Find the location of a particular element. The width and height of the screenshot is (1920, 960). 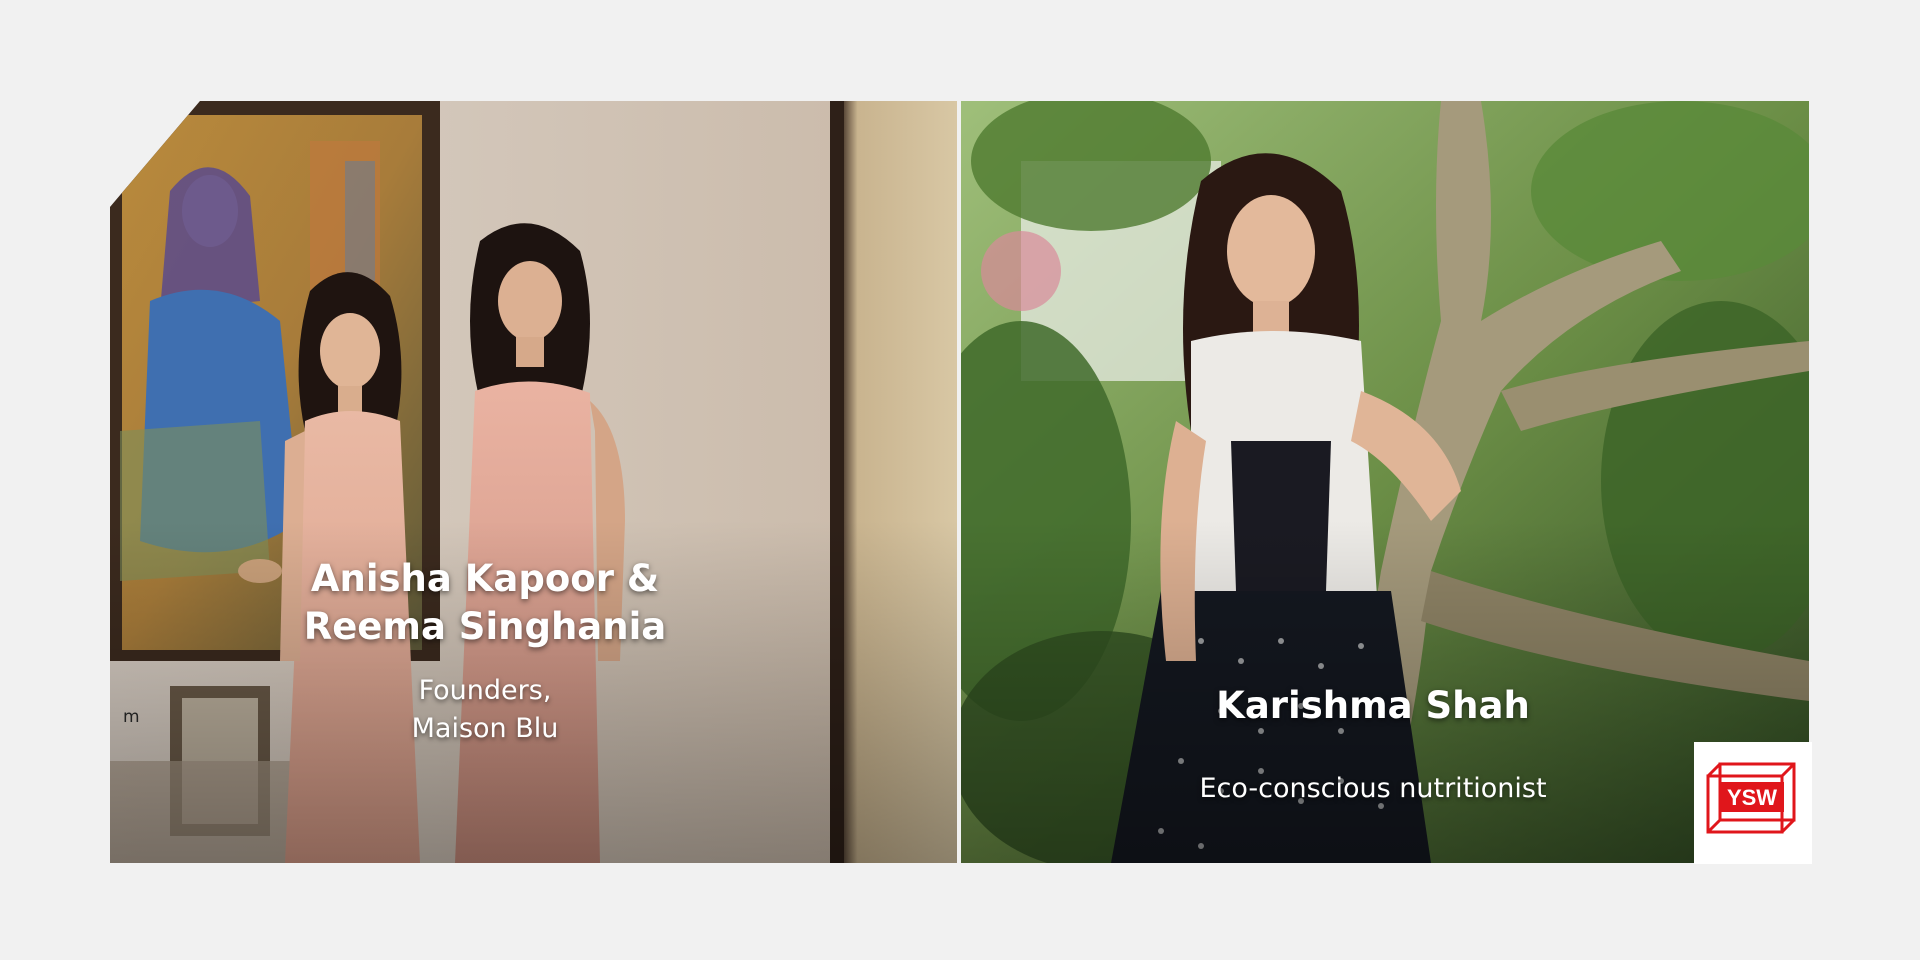

ysw-logo-icon: YSW is located at coordinates (1751, 798).